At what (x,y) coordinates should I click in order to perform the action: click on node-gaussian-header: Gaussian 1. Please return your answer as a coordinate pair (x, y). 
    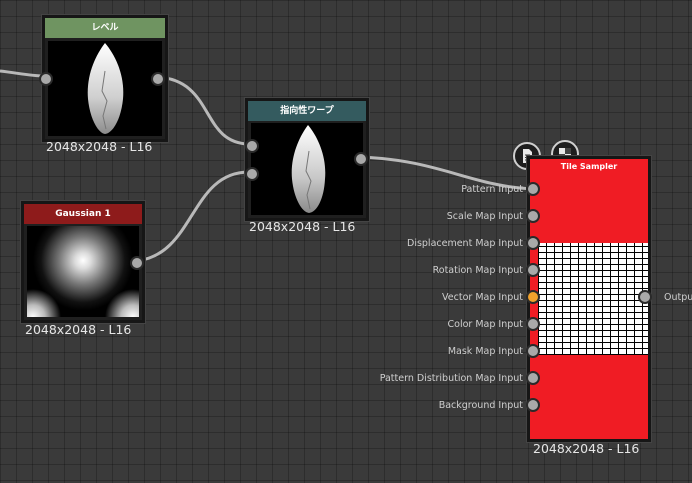
    Looking at the image, I should click on (83, 214).